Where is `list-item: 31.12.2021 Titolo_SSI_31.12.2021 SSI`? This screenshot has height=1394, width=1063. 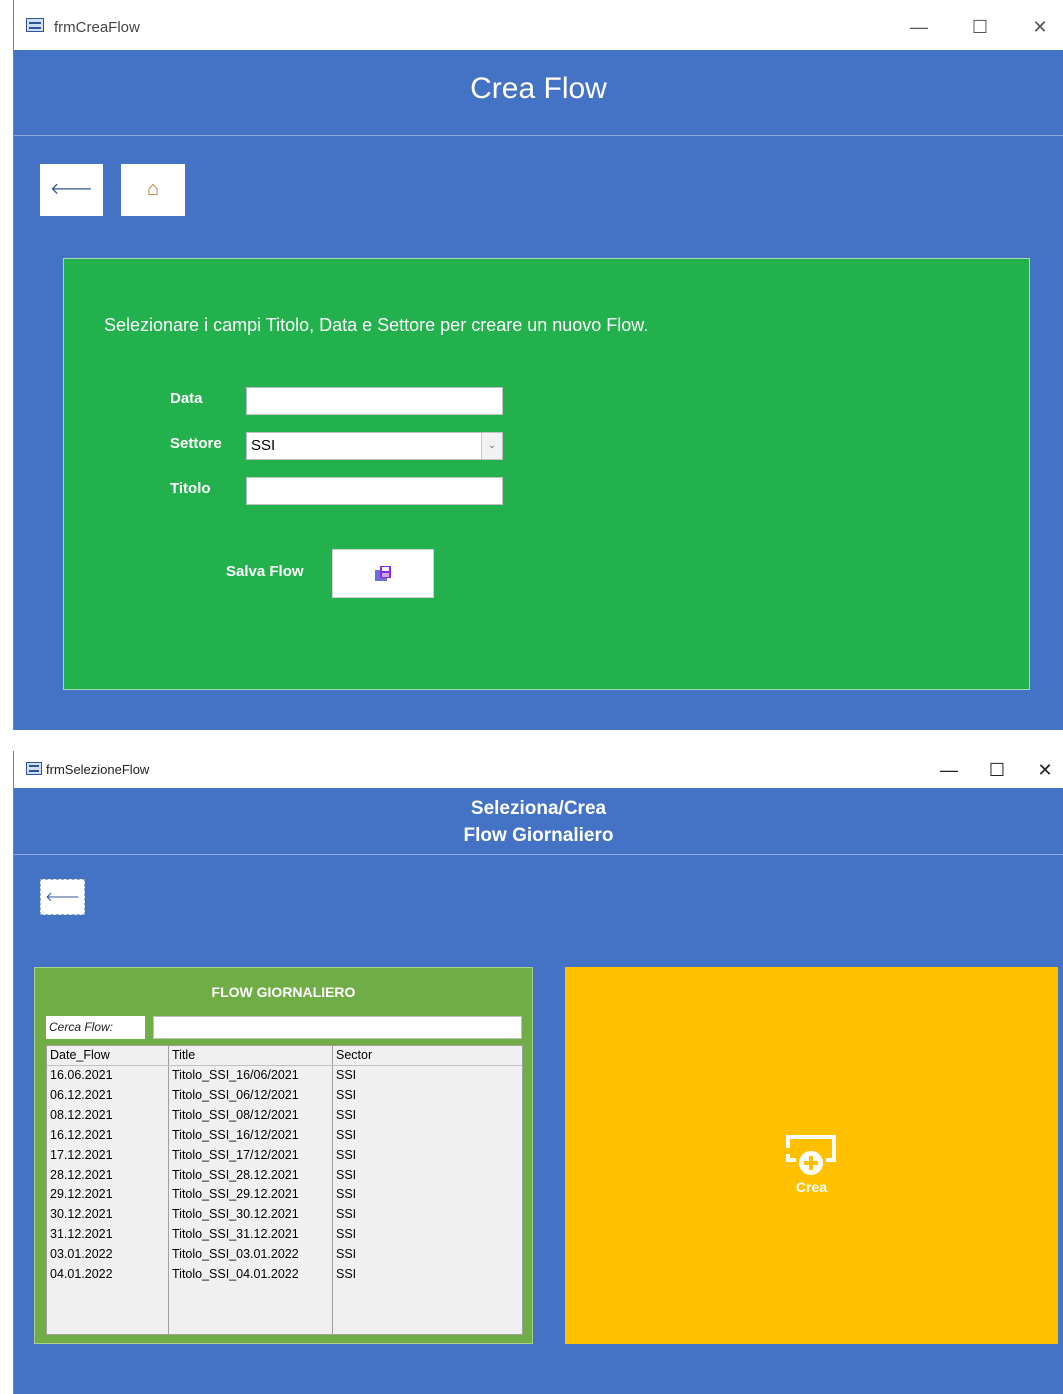
list-item: 31.12.2021 Titolo_SSI_31.12.2021 SSI is located at coordinates (284, 1235).